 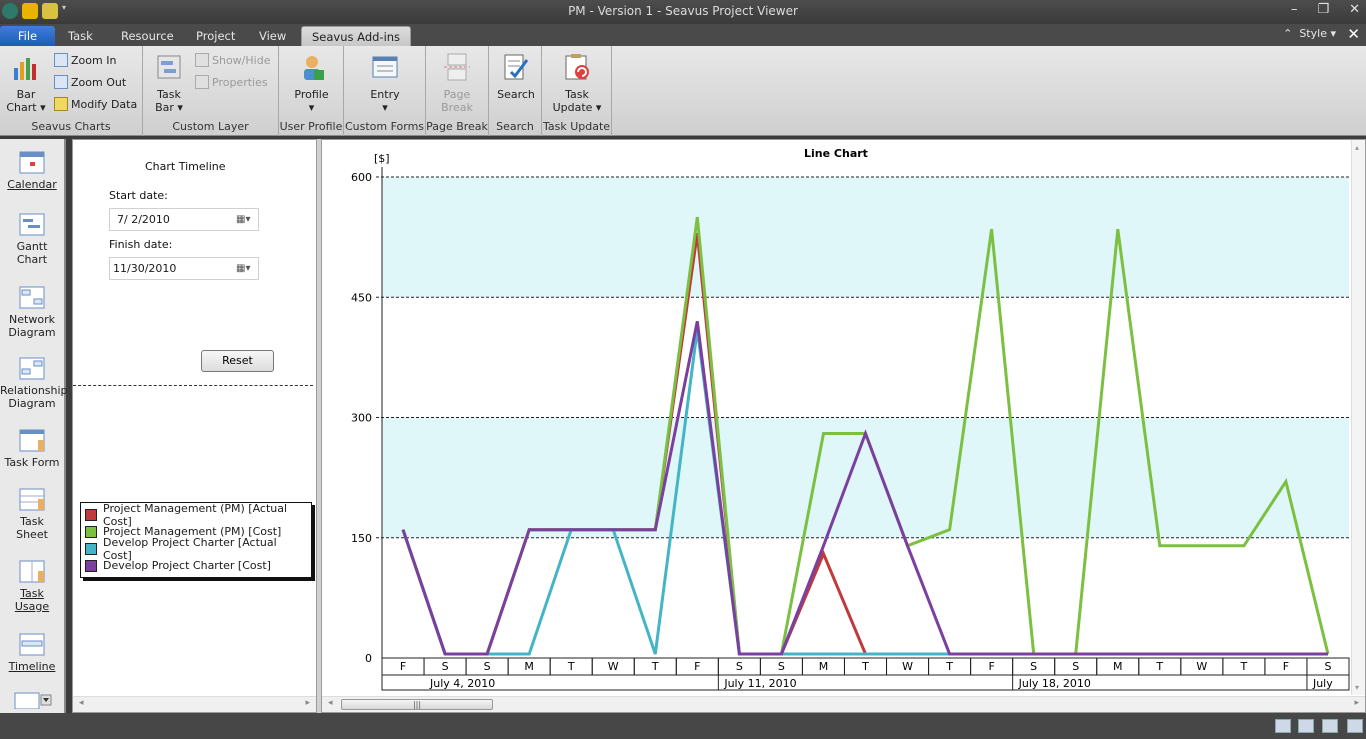 What do you see at coordinates (169, 83) in the screenshot?
I see `task-bar-button: Task Bar ▾` at bounding box center [169, 83].